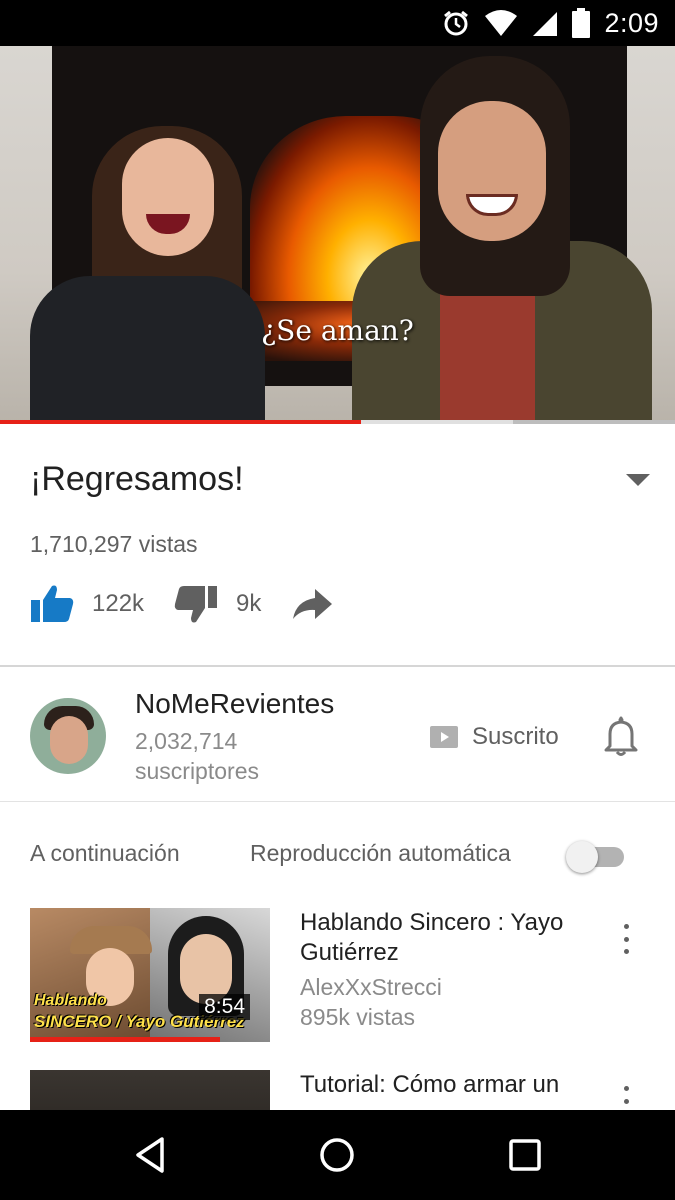  I want to click on back-icon, so click(151, 1155).